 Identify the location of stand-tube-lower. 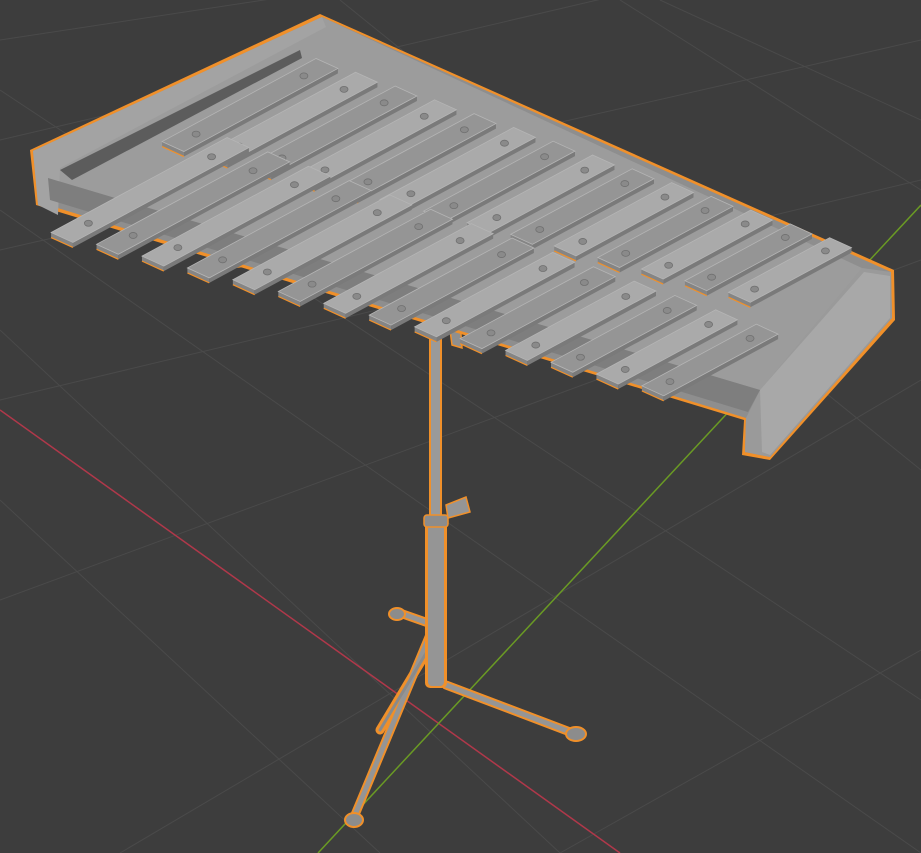
(436, 603).